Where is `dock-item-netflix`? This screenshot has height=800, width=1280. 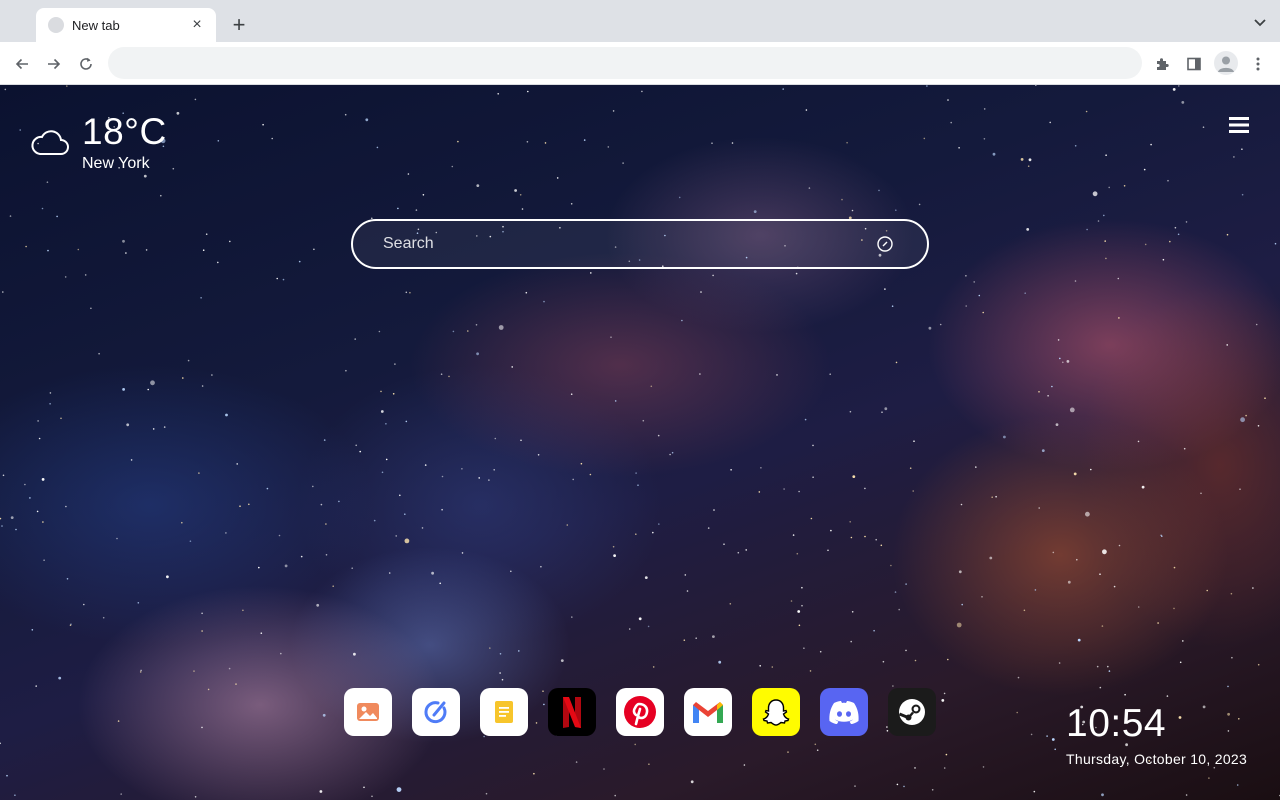
dock-item-netflix is located at coordinates (572, 712).